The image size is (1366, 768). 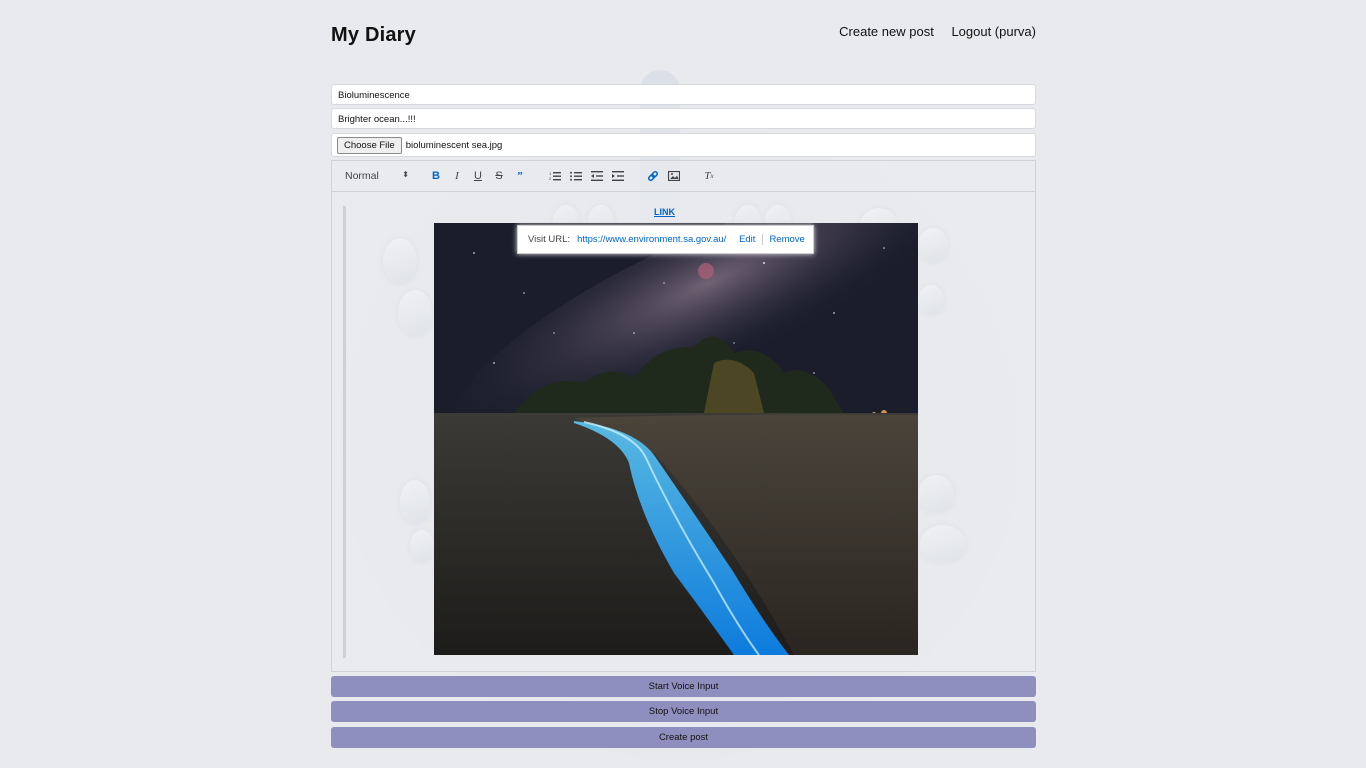 I want to click on indent-icon, so click(x=618, y=176).